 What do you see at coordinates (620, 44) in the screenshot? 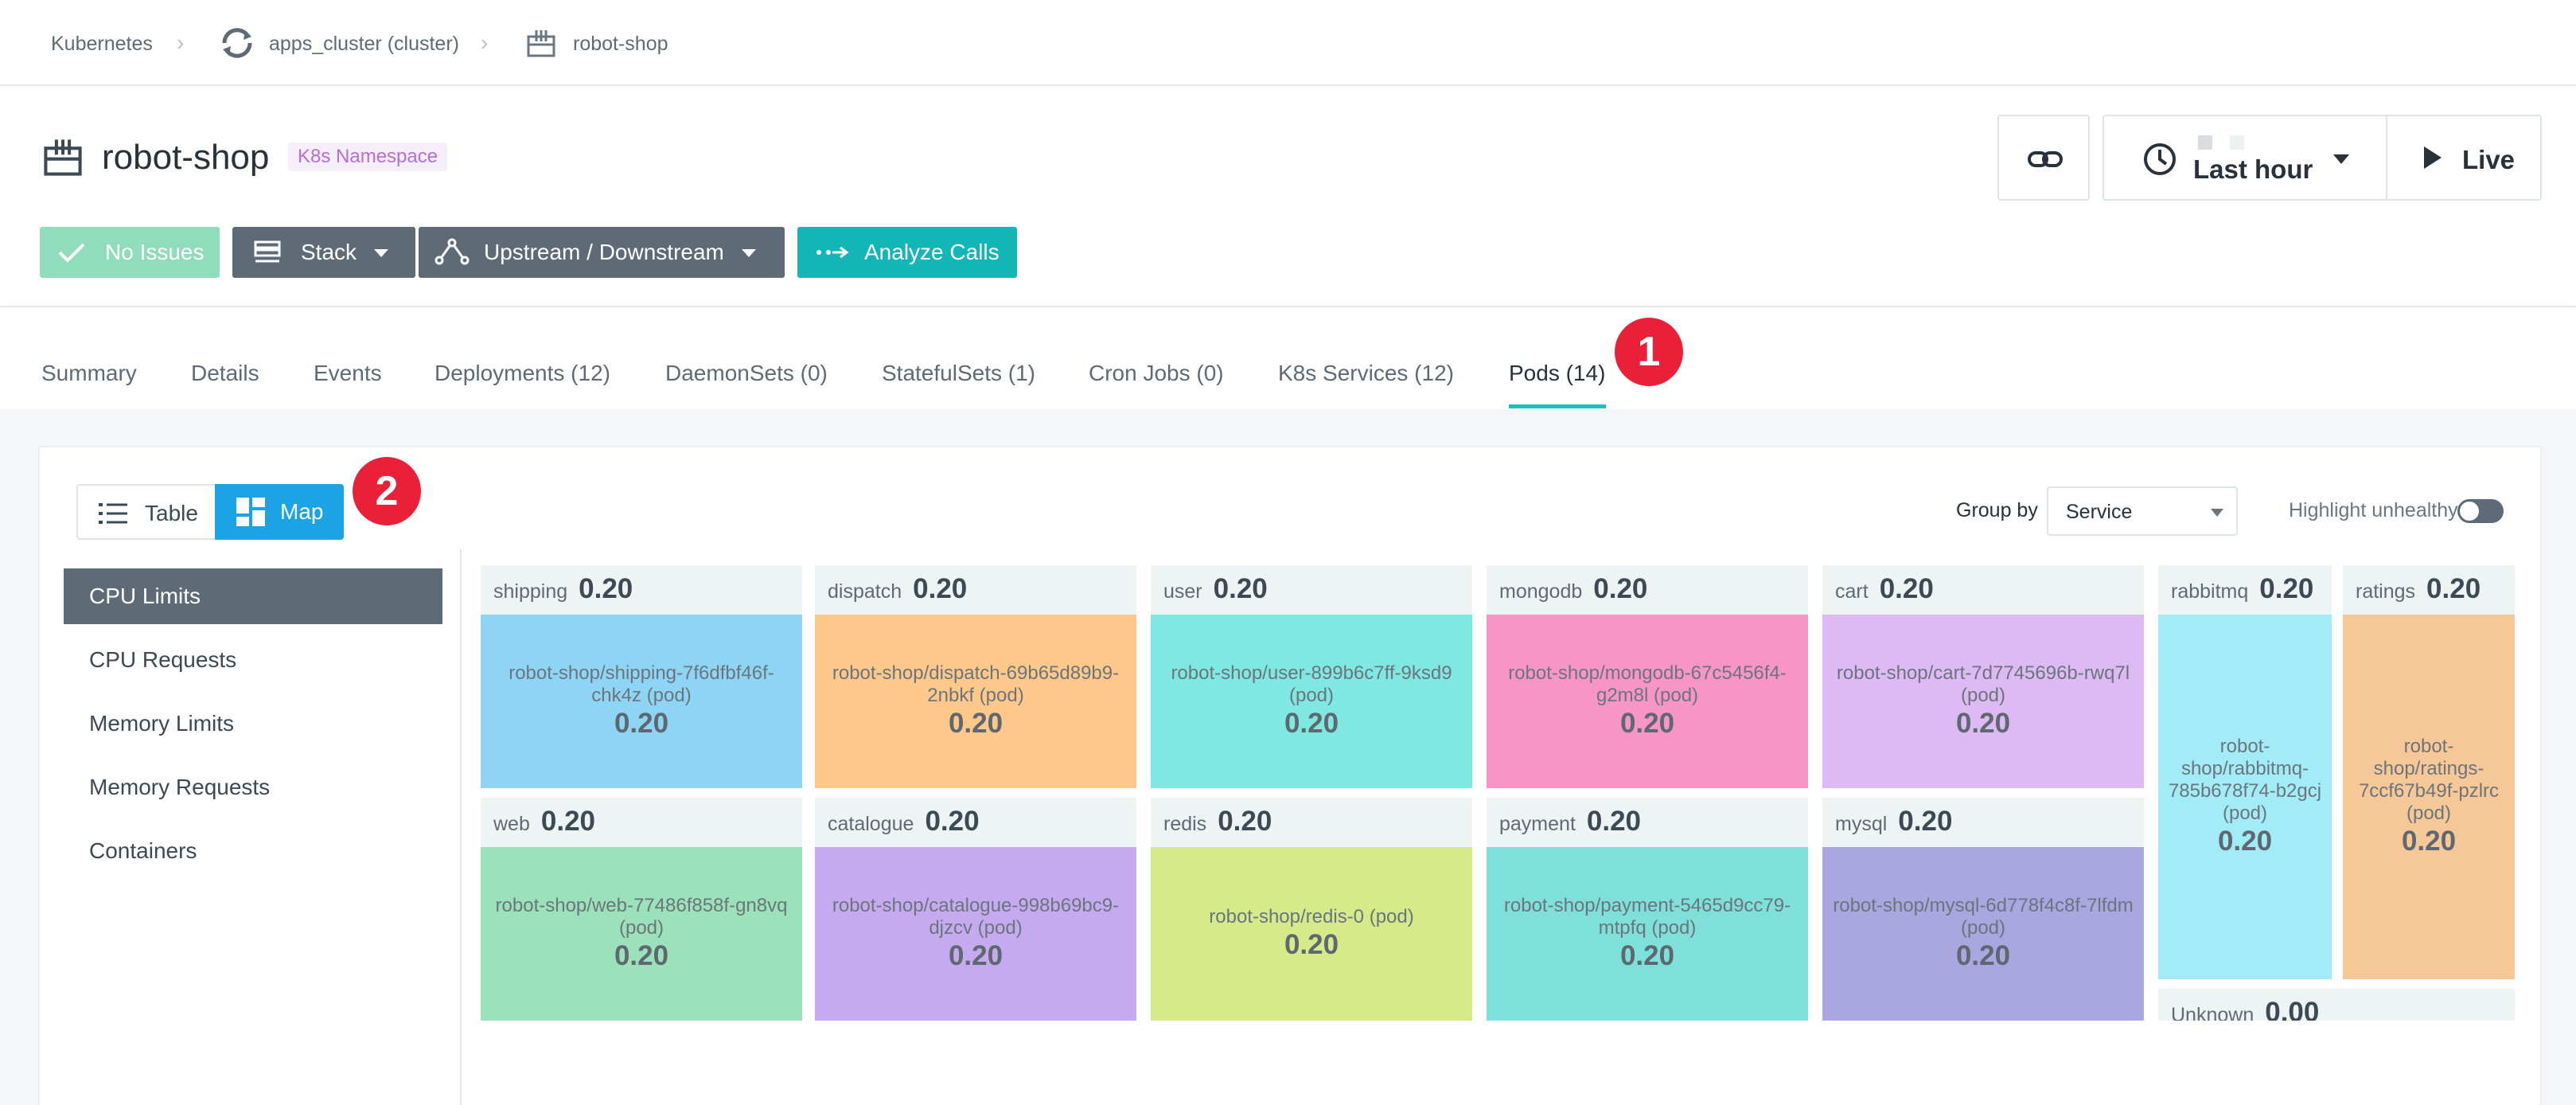
I see `breadcrumb-namespace: robot-shop` at bounding box center [620, 44].